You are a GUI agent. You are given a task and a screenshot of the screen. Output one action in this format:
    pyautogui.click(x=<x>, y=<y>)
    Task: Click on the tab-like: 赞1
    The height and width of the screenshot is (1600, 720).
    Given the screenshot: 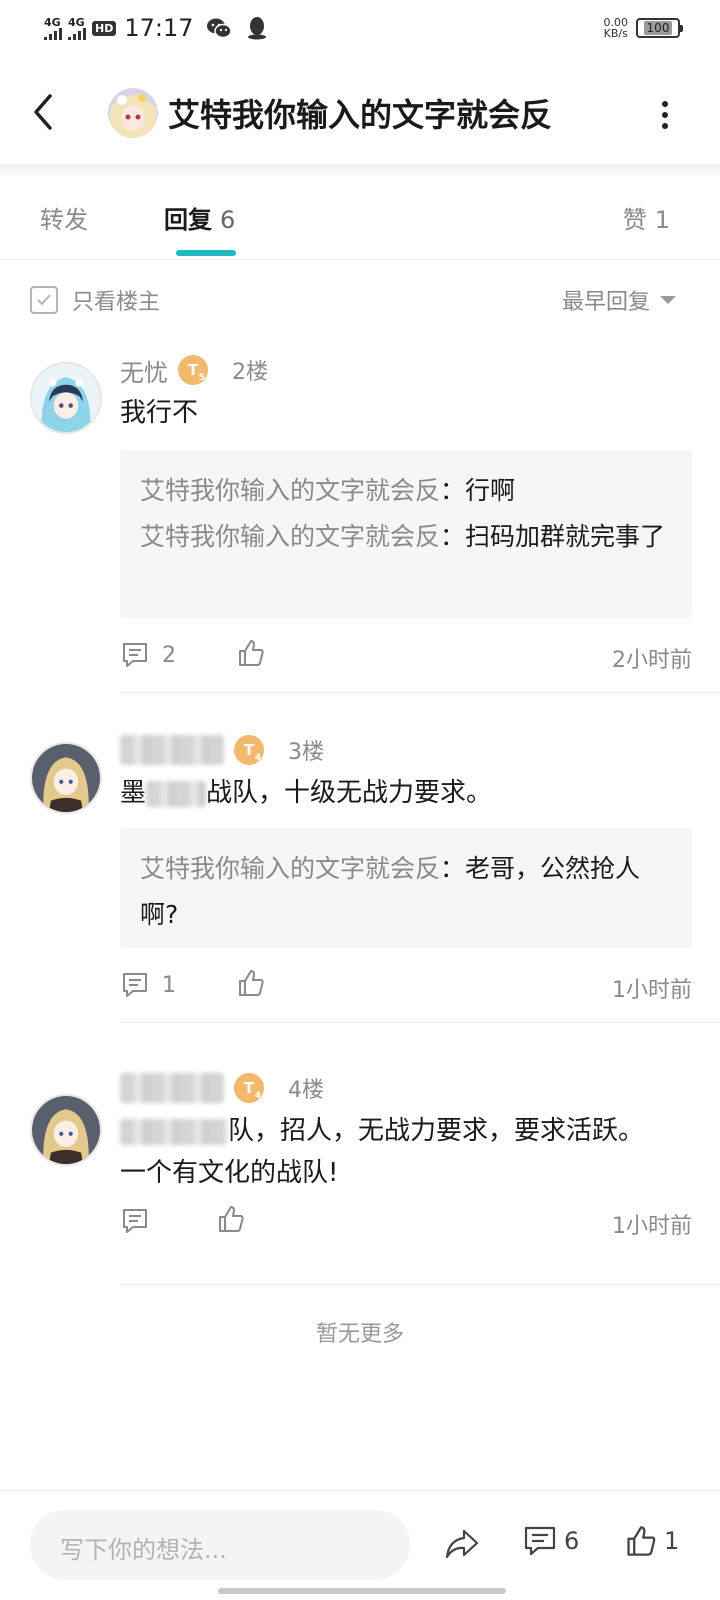 What is the action you would take?
    pyautogui.click(x=646, y=217)
    